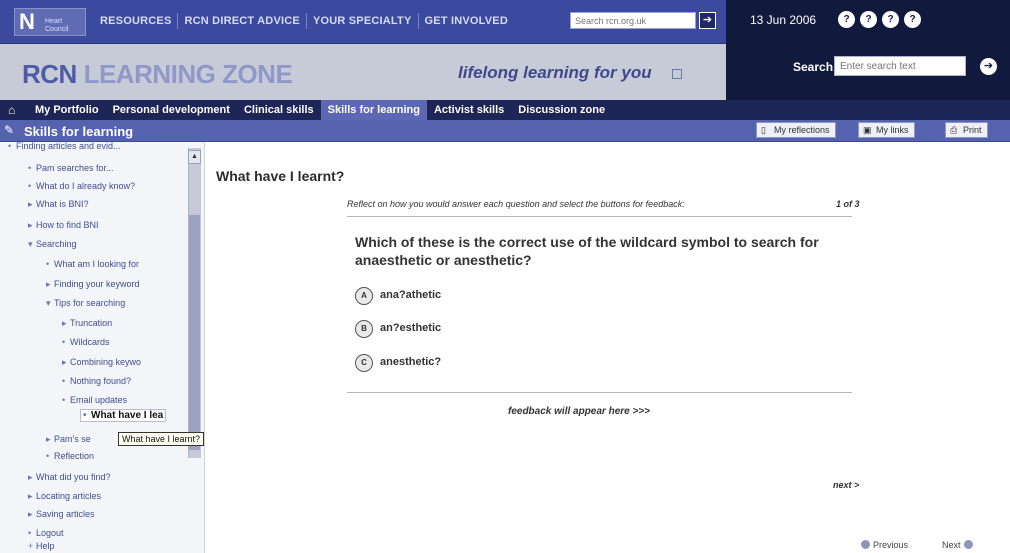 The image size is (1010, 553). I want to click on next-page-link: Next, so click(959, 545).